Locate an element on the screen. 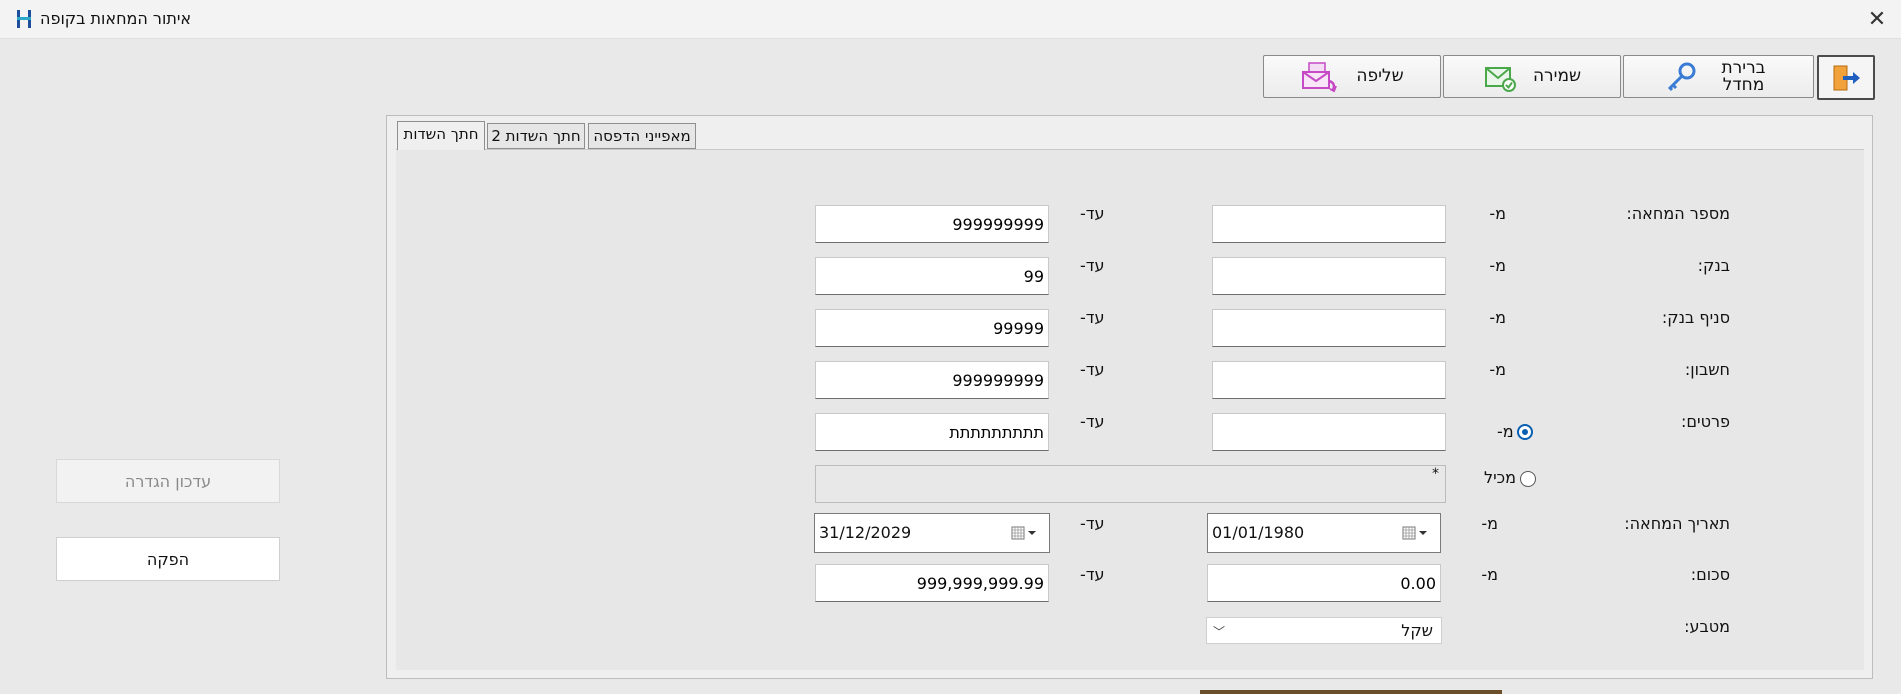 This screenshot has height=694, width=1901. save-envelope-icon is located at coordinates (1500, 79).